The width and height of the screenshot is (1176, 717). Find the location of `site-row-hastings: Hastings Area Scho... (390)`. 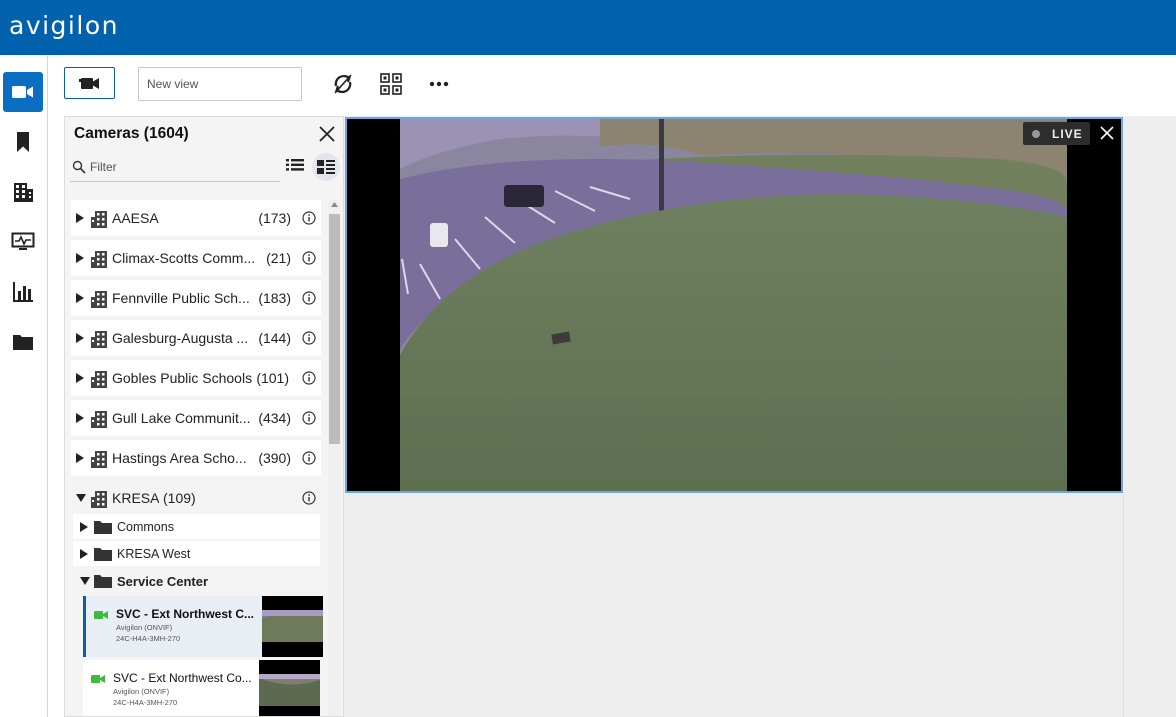

site-row-hastings: Hastings Area Scho... (390) is located at coordinates (196, 458).